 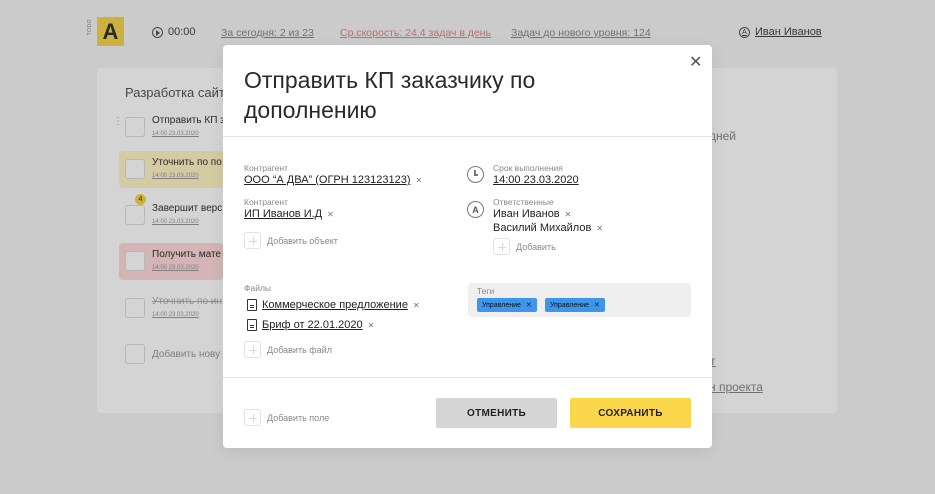 I want to click on deadline-date: 14:00 23.03.2020, so click(x=536, y=180).